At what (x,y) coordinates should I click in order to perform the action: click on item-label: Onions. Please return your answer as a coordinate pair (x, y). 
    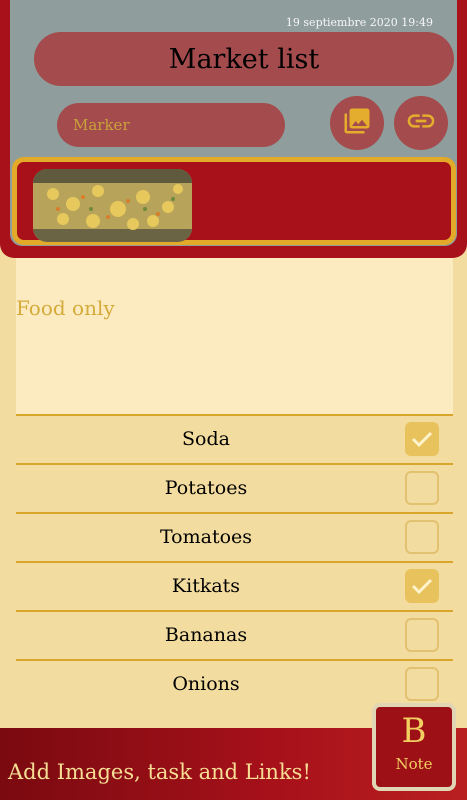
    Looking at the image, I should click on (206, 684).